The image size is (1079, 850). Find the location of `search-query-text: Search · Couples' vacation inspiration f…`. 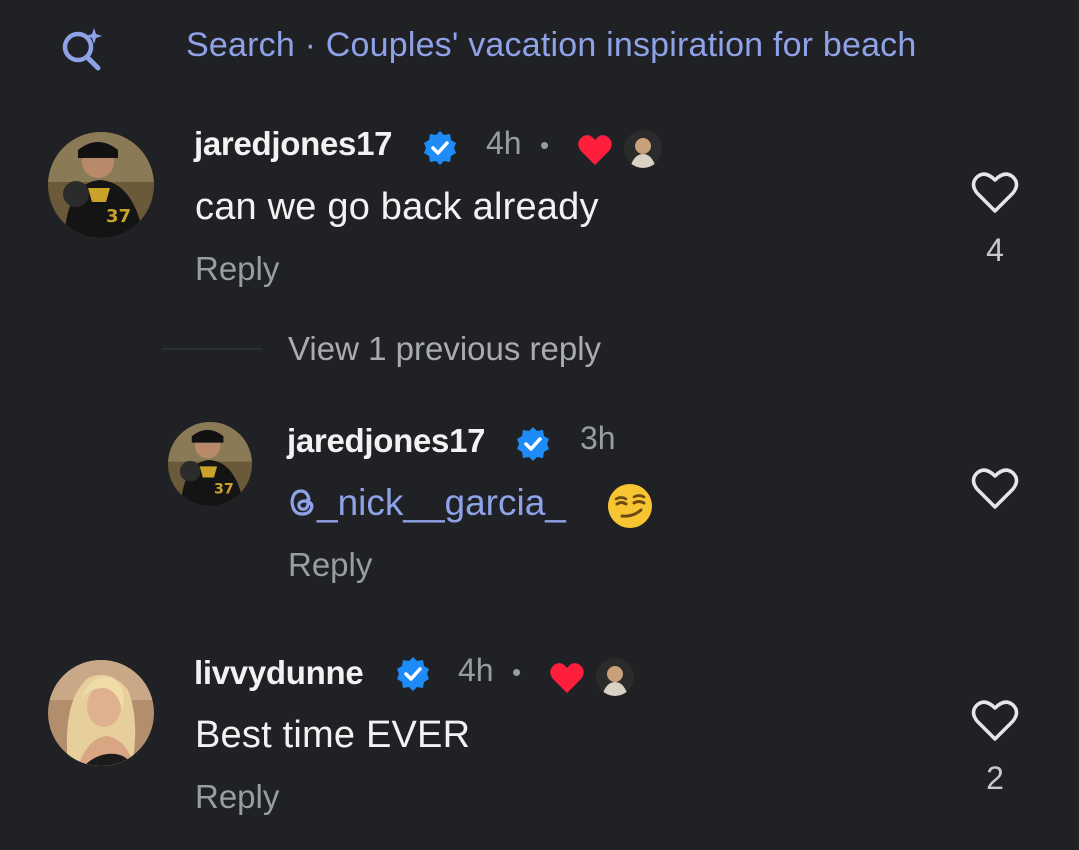

search-query-text: Search · Couples' vacation inspiration f… is located at coordinates (551, 45).